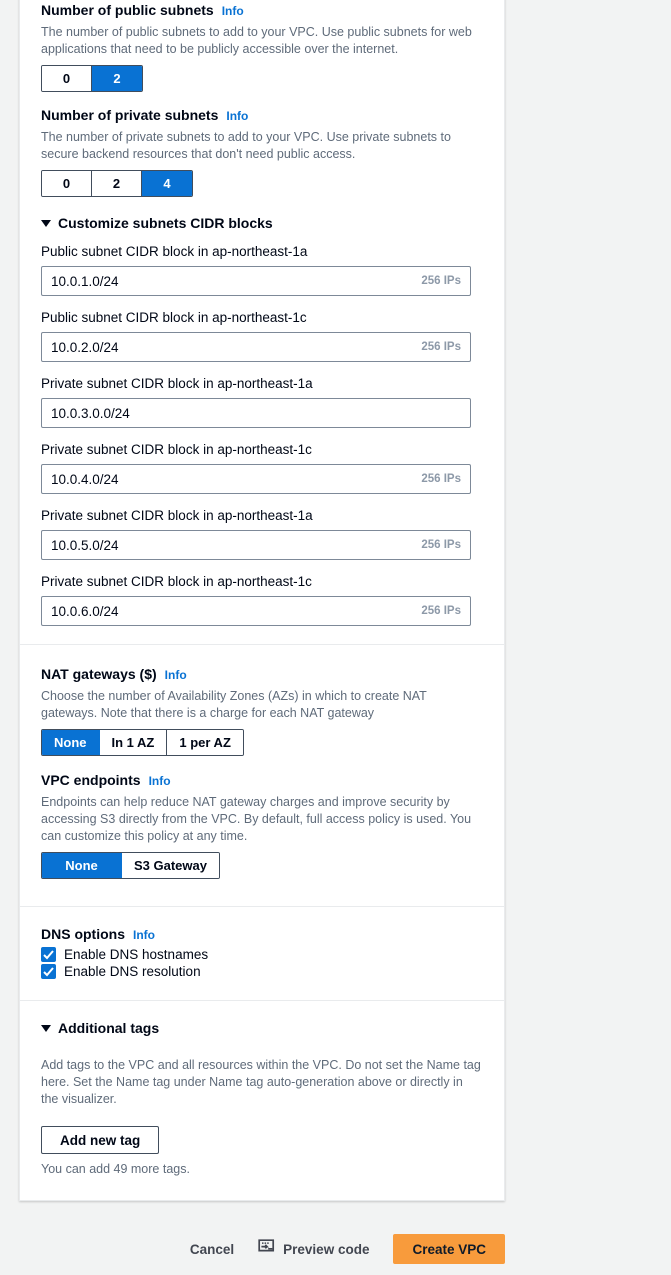 This screenshot has width=671, height=1275. I want to click on create-vpc-button: Create VPC, so click(449, 1249).